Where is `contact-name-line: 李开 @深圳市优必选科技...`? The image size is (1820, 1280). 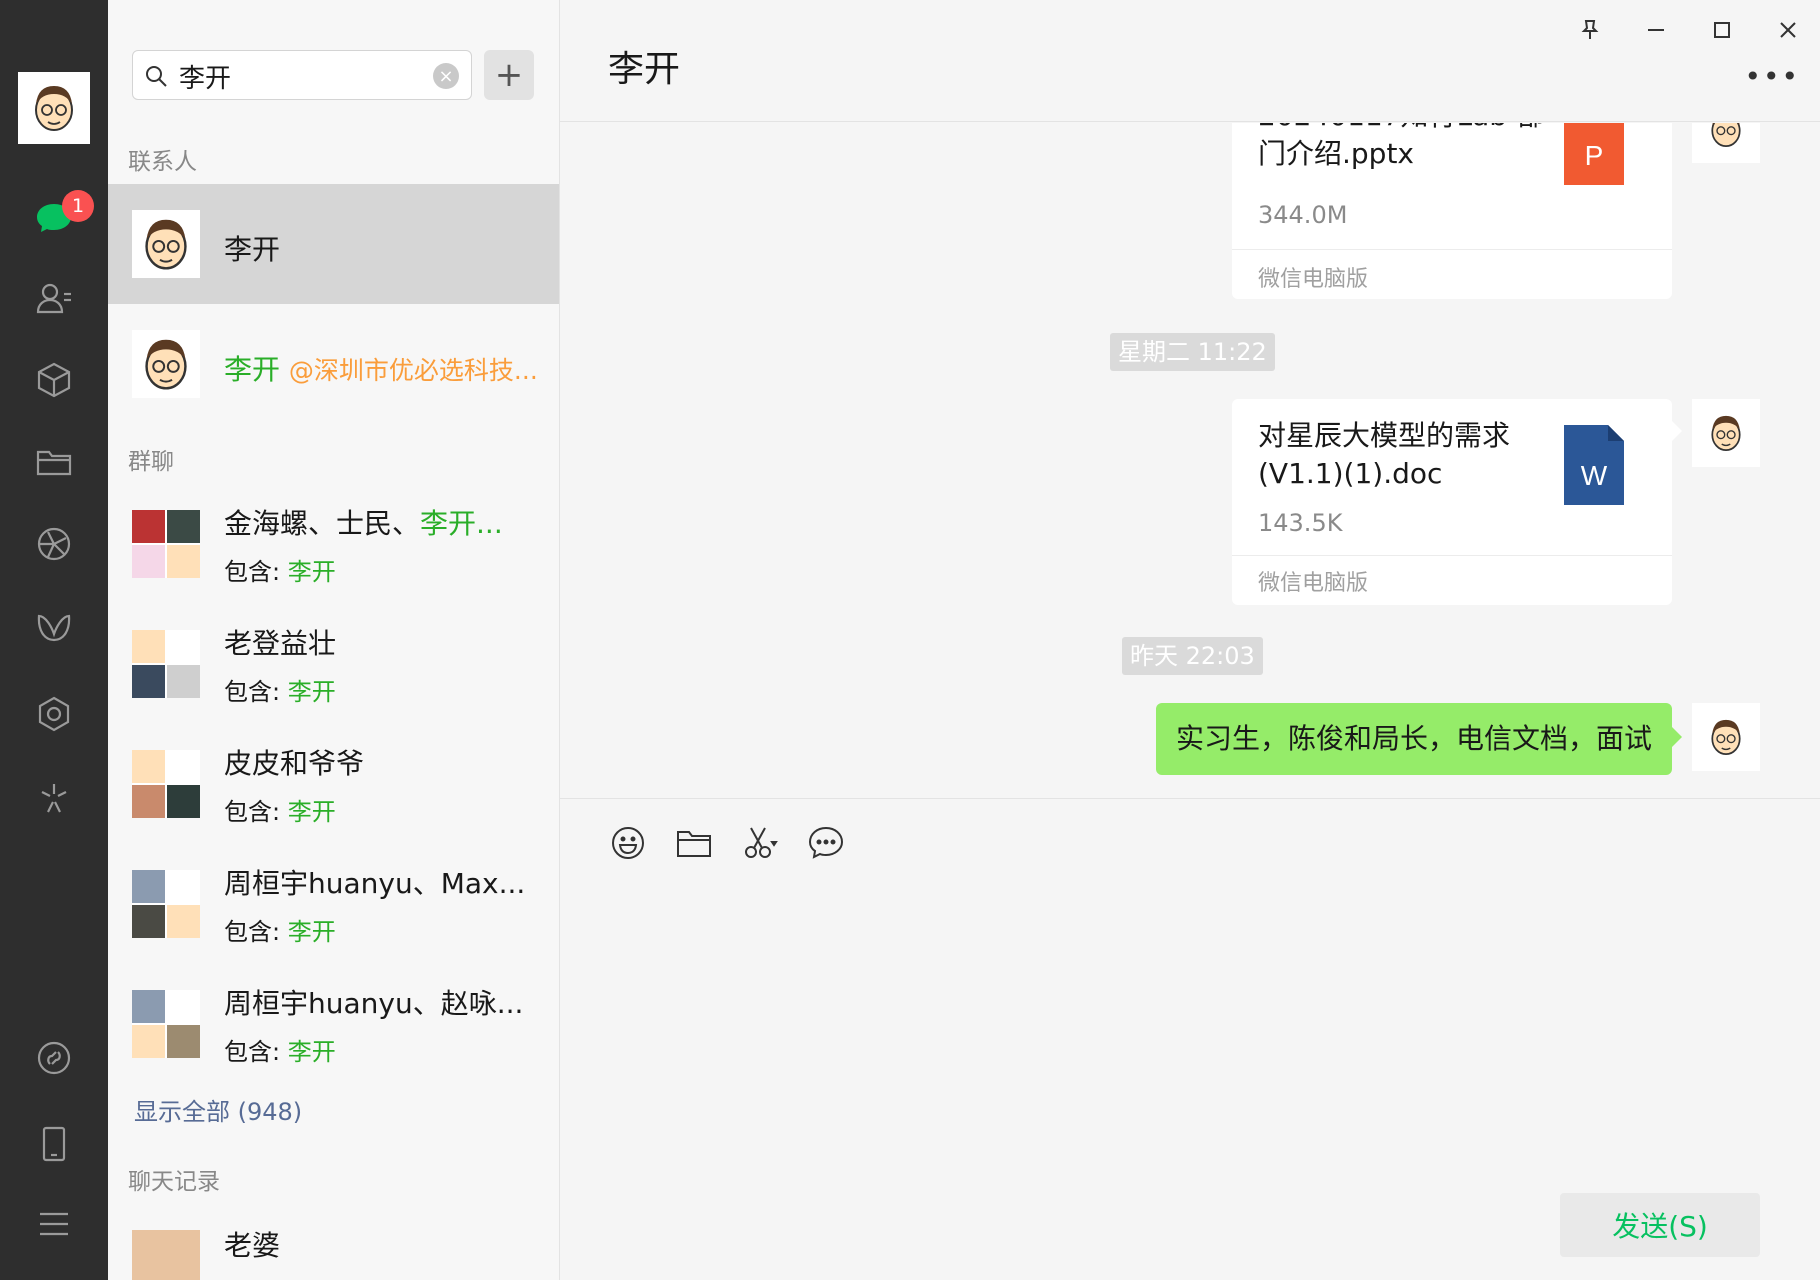 contact-name-line: 李开 @深圳市优必选科技... is located at coordinates (384, 368).